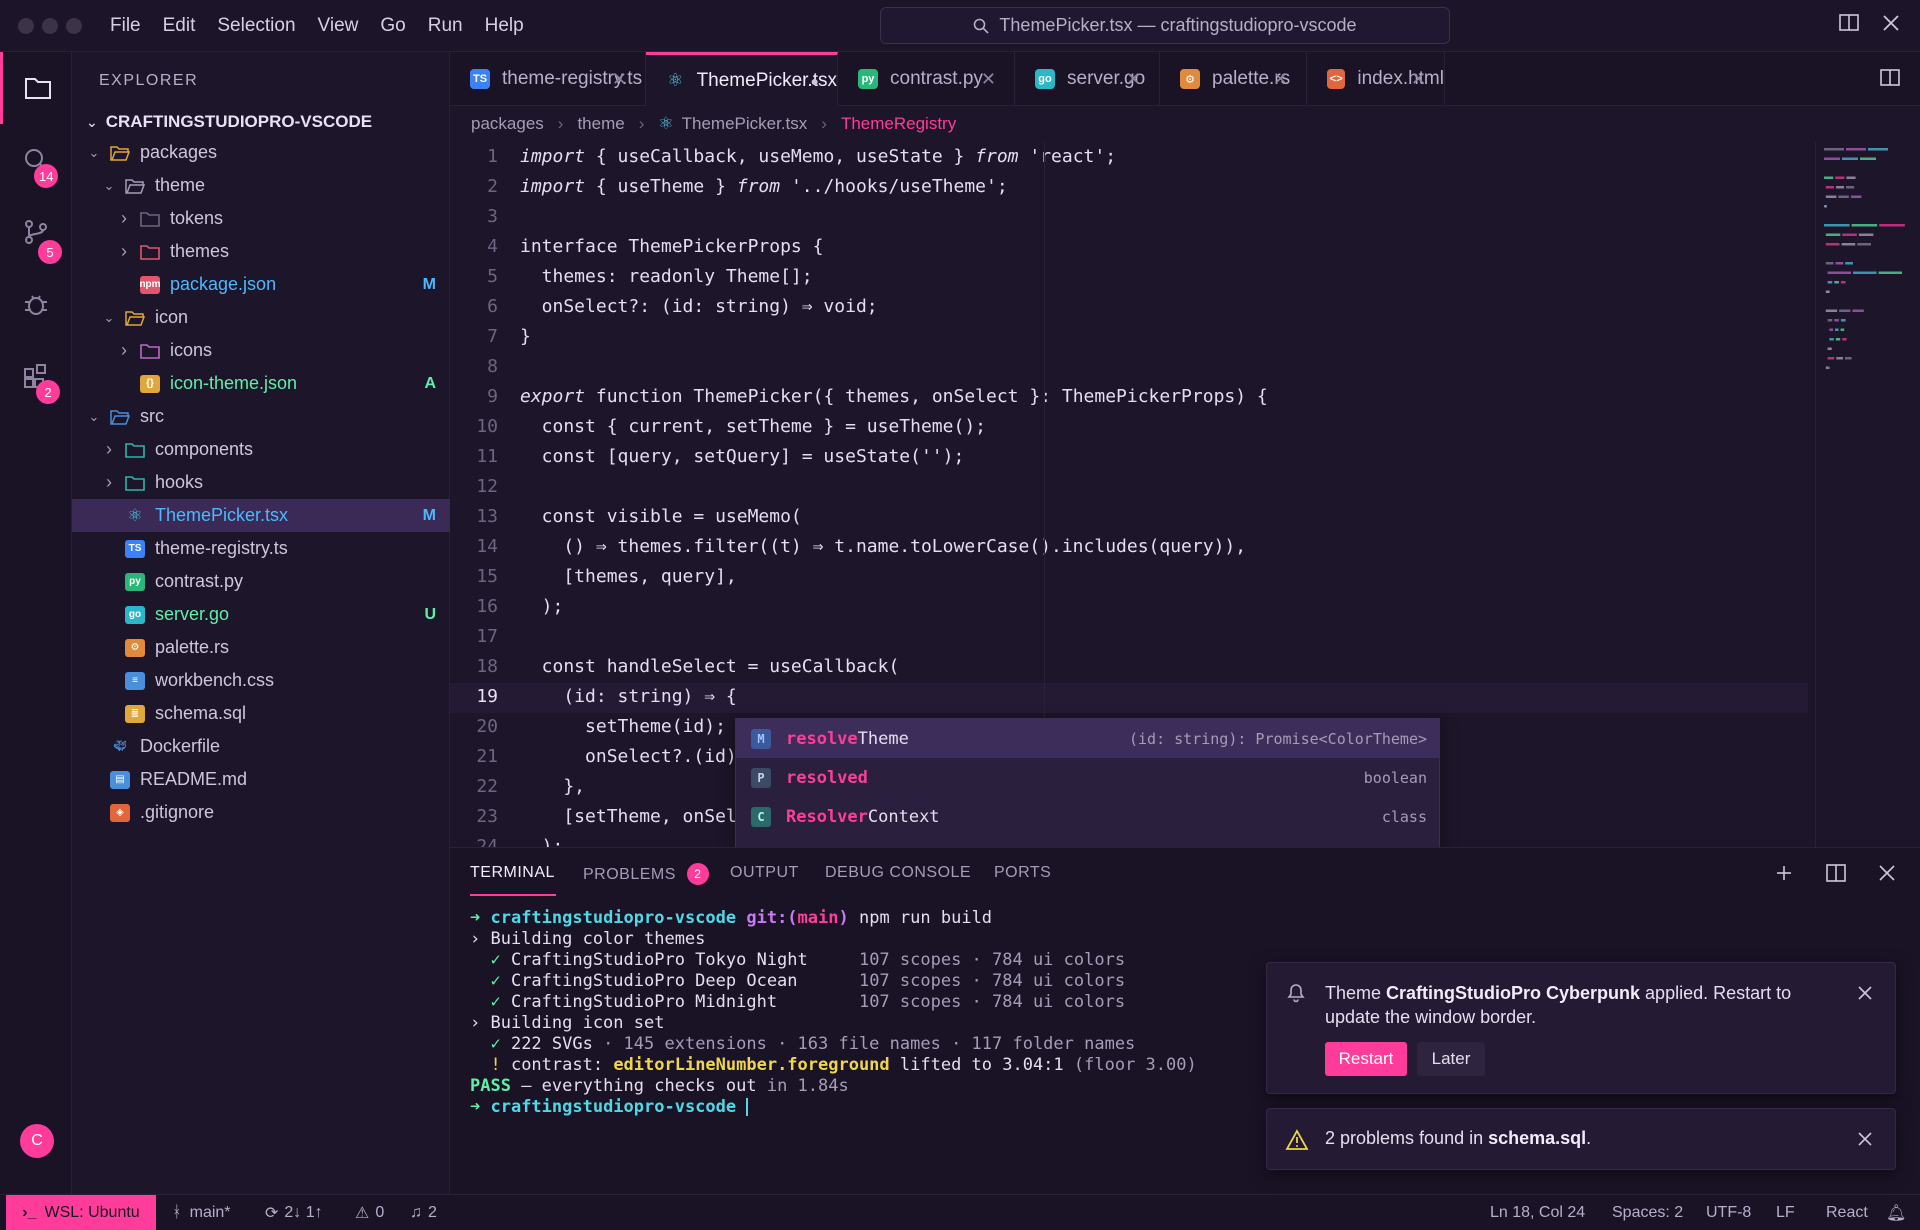  Describe the element at coordinates (392, 26) in the screenshot. I see `menu-go: Go` at that location.